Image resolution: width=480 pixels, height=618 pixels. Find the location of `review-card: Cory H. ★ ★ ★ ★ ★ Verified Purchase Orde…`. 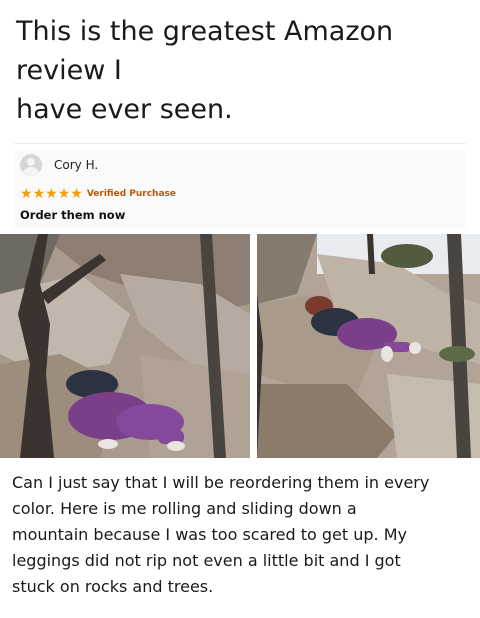

review-card: Cory H. ★ ★ ★ ★ ★ Verified Purchase Orde… is located at coordinates (240, 189).